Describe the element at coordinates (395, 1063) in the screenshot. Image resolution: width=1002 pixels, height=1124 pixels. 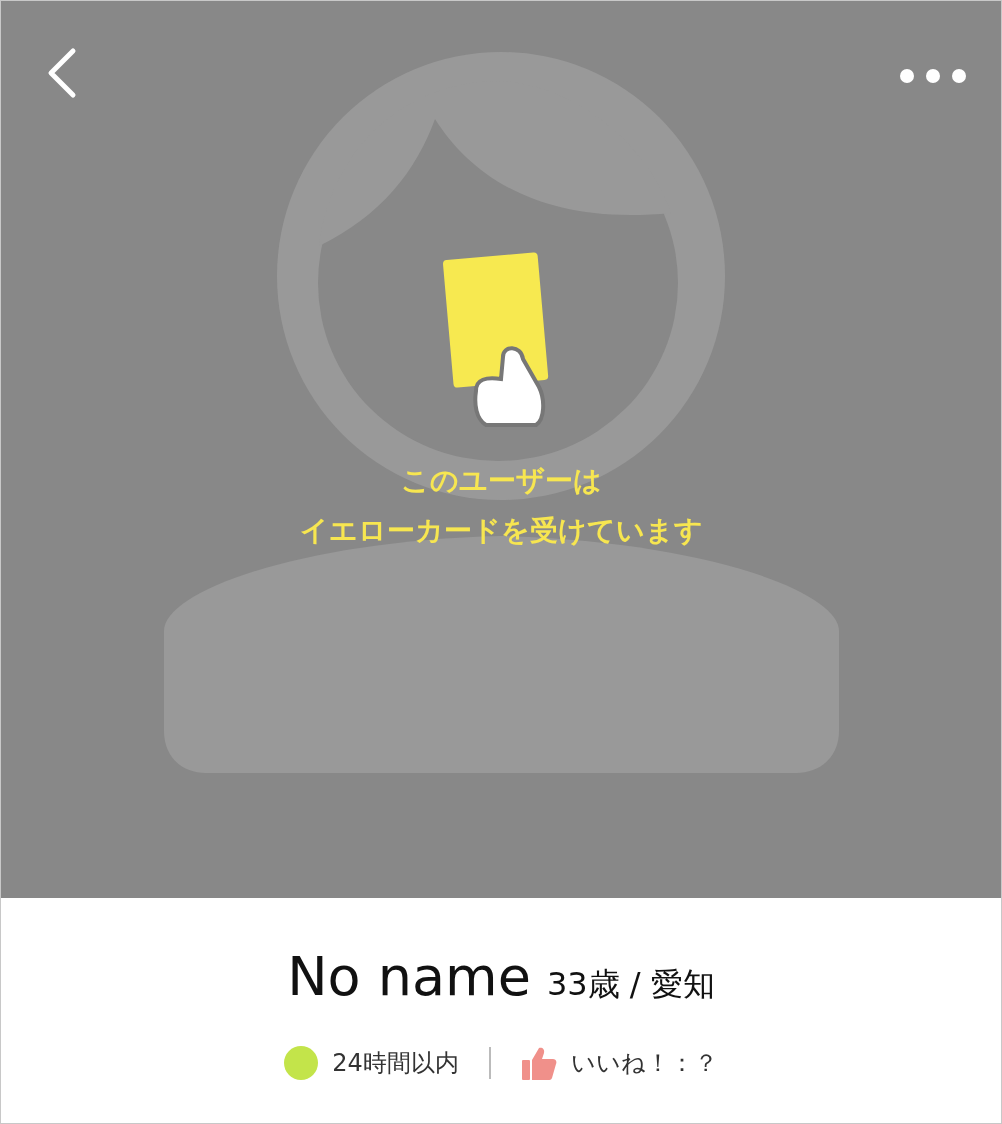
I see `last-login-text: 24時間以内` at that location.